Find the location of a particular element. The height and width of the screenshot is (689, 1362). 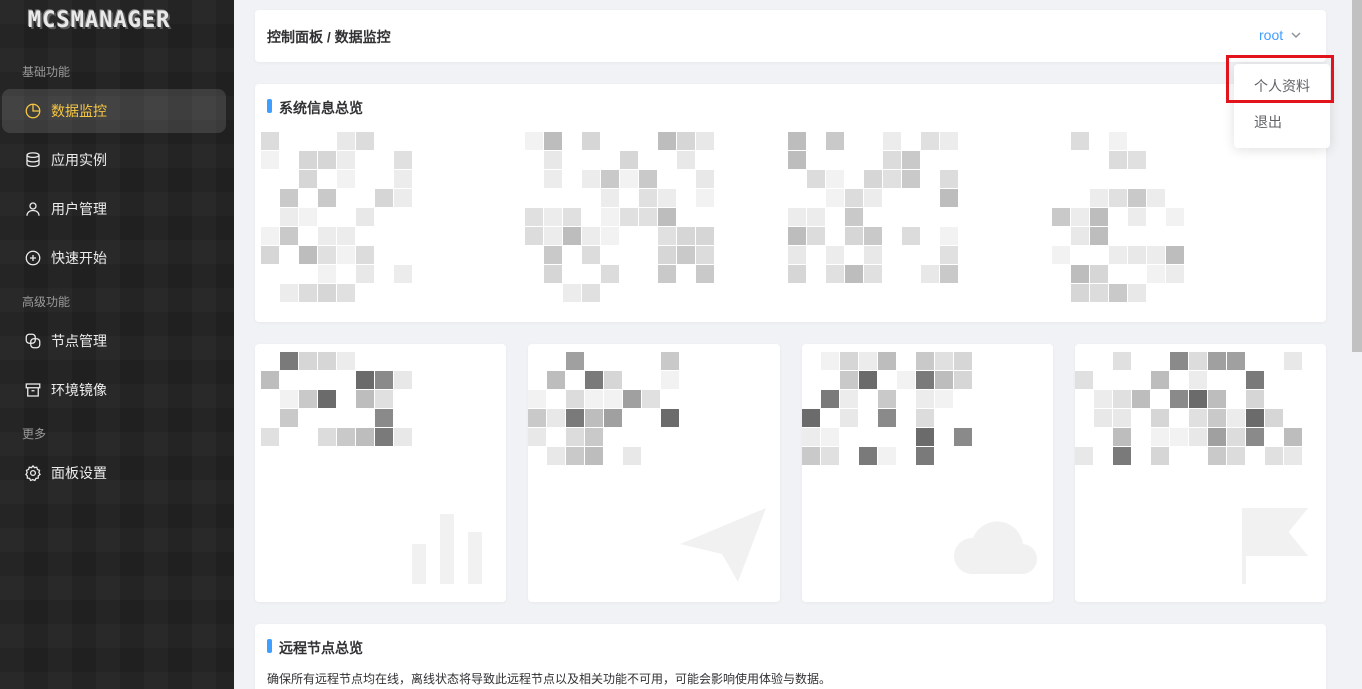

app-logo: MCSMANAGER is located at coordinates (99, 22).